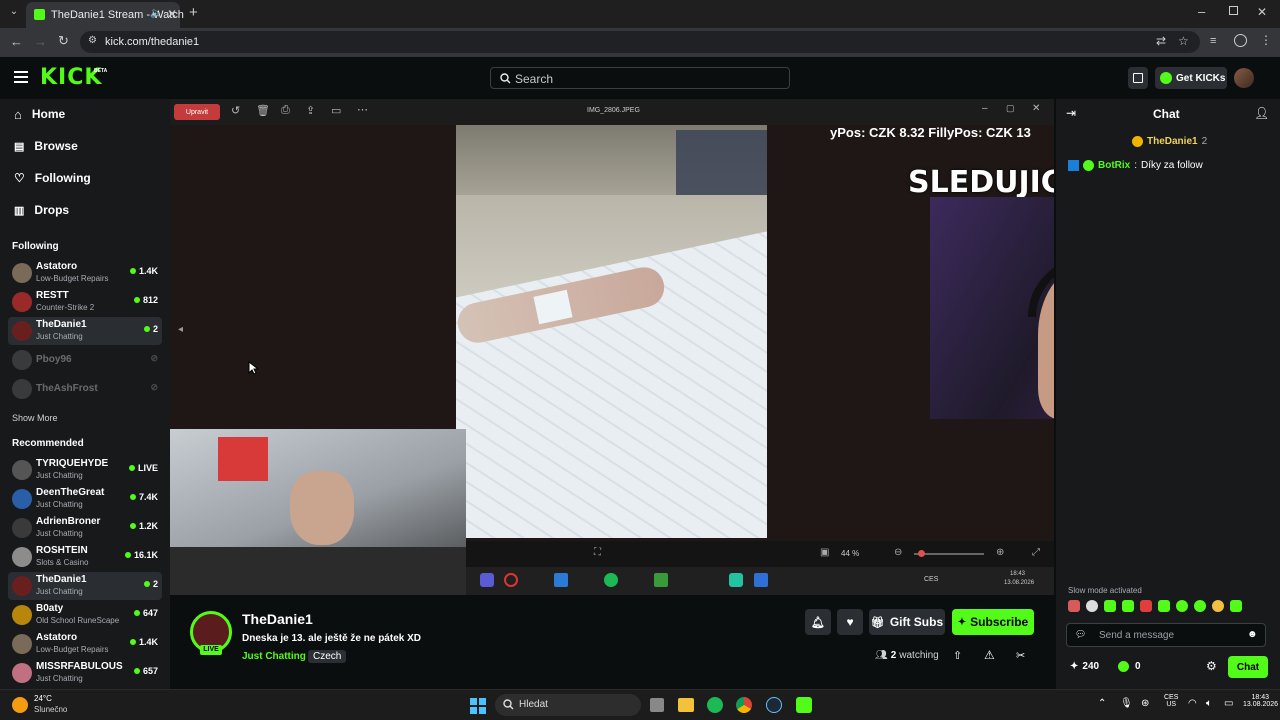 This screenshot has height=720, width=1280. What do you see at coordinates (132, 497) in the screenshot?
I see `live-dot-icon` at bounding box center [132, 497].